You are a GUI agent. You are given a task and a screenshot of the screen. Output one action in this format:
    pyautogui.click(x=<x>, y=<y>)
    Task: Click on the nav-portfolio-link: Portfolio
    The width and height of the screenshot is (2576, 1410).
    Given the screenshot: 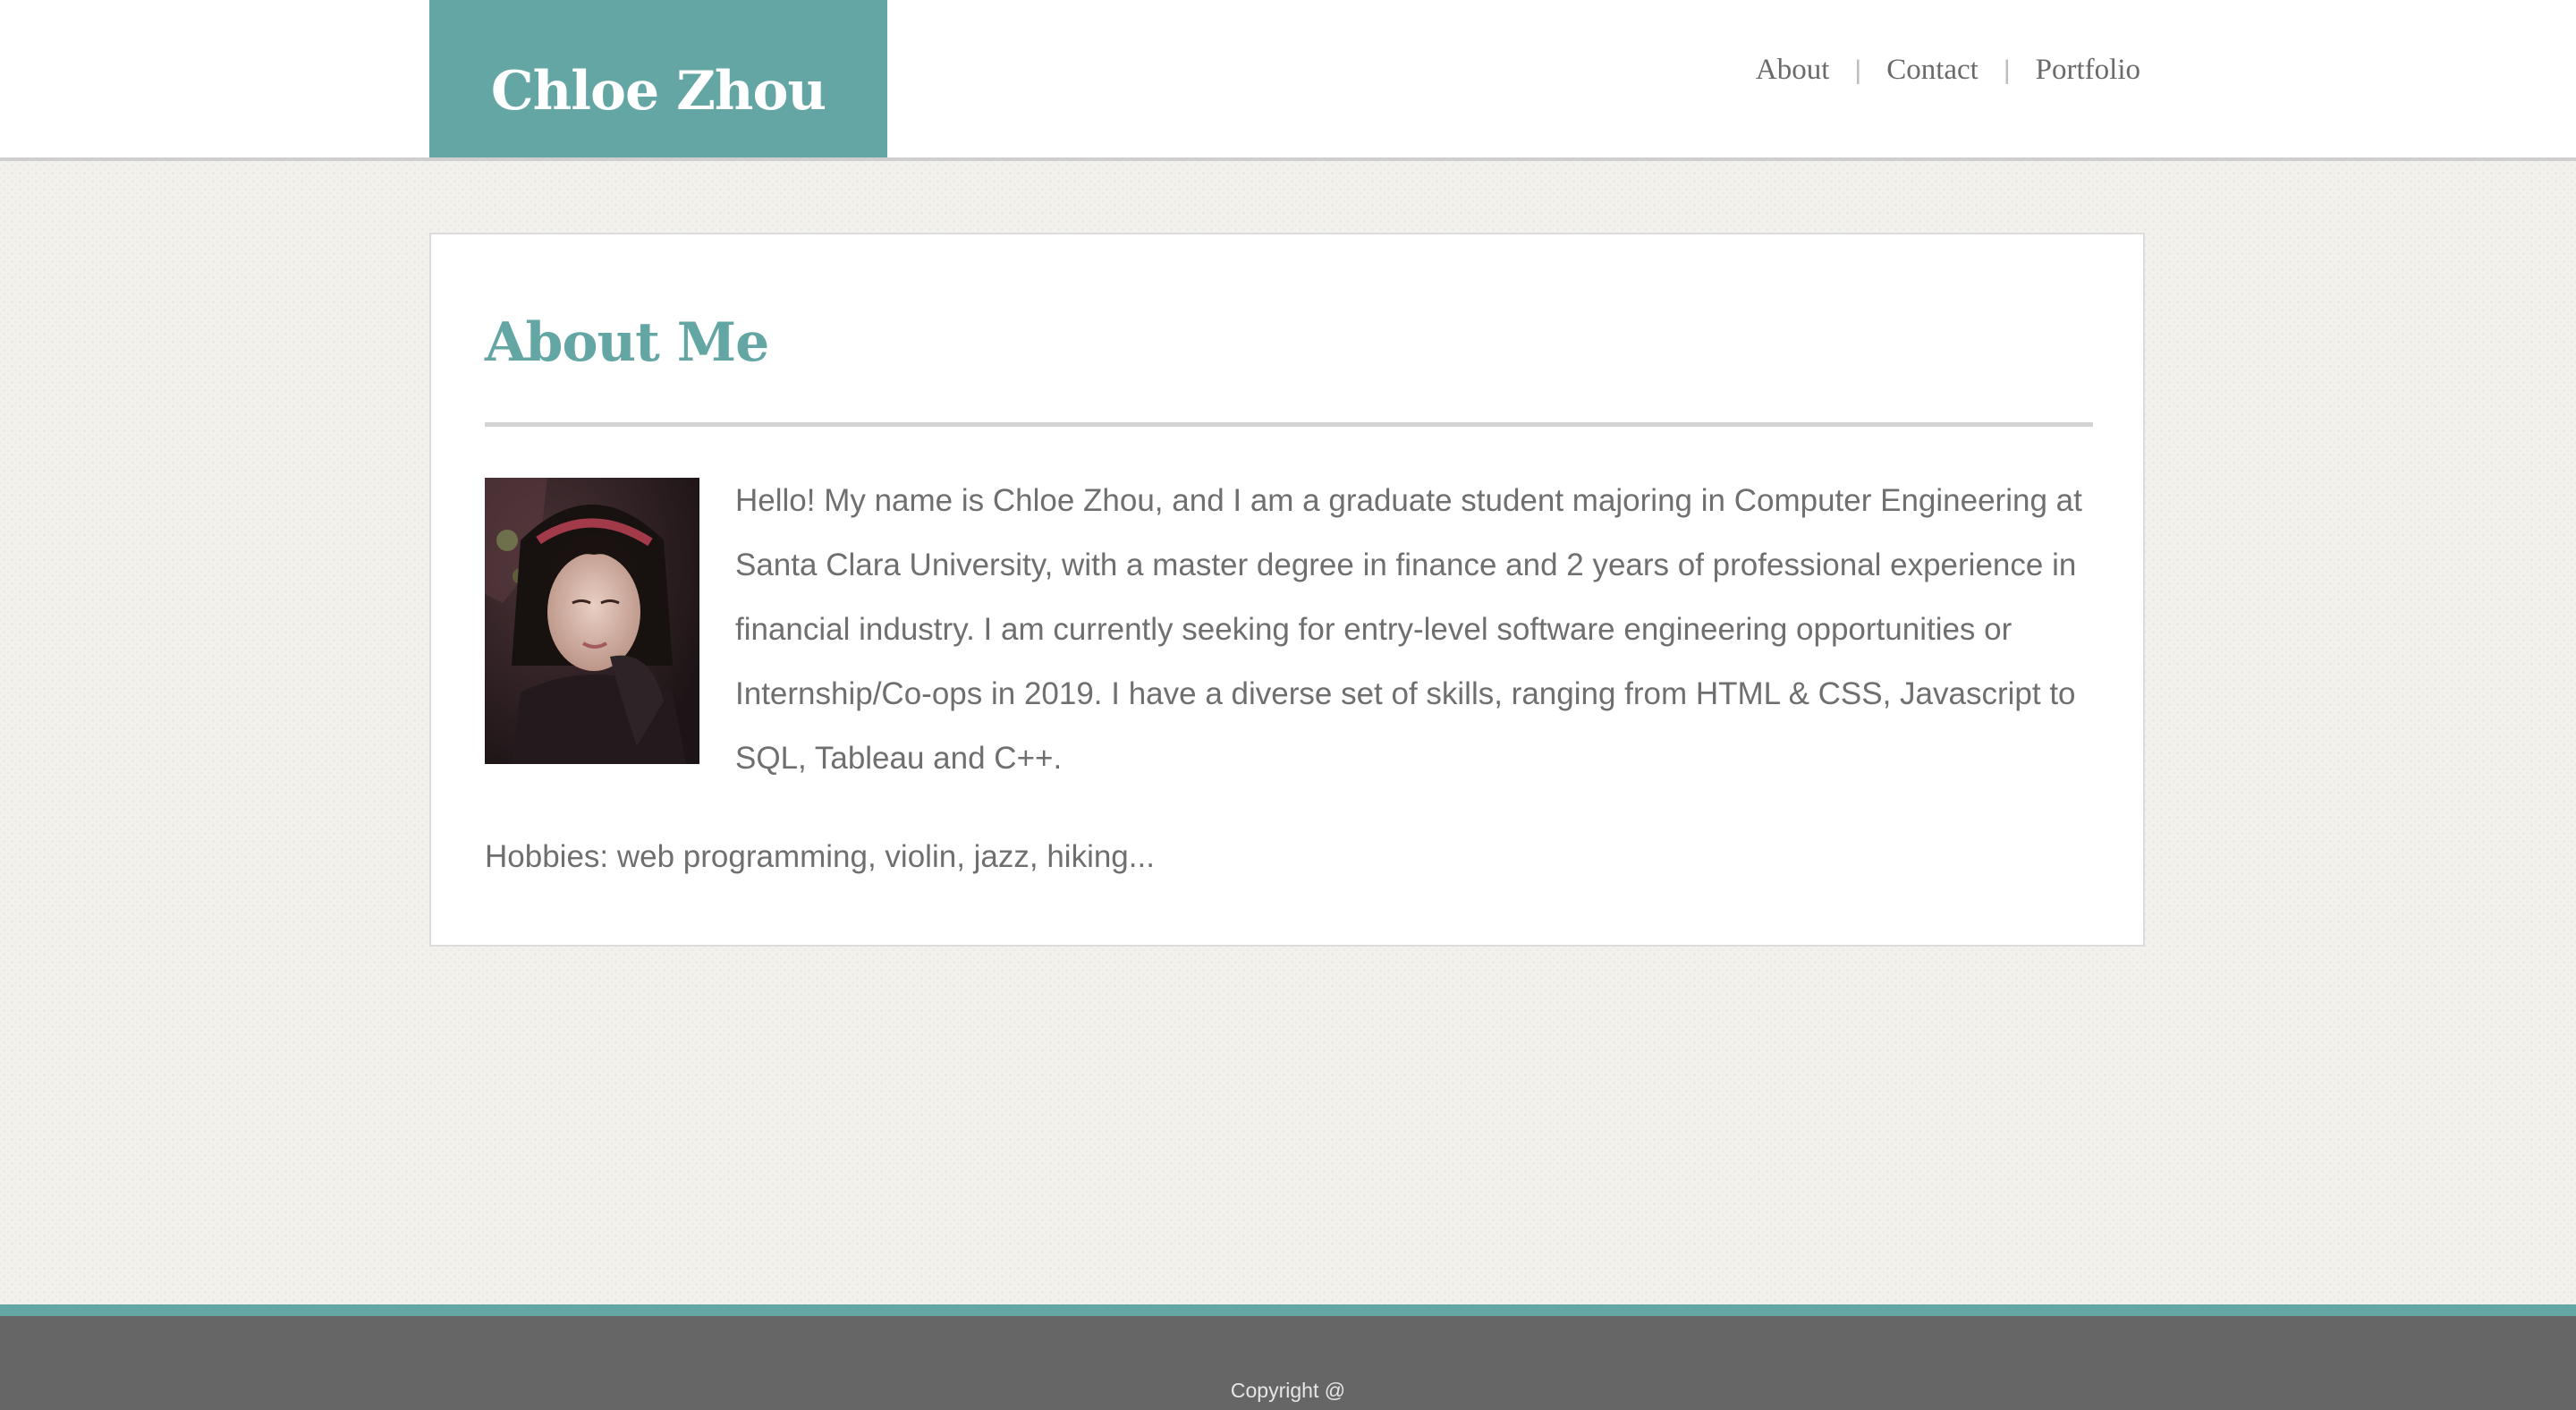 What is the action you would take?
    pyautogui.click(x=2088, y=70)
    